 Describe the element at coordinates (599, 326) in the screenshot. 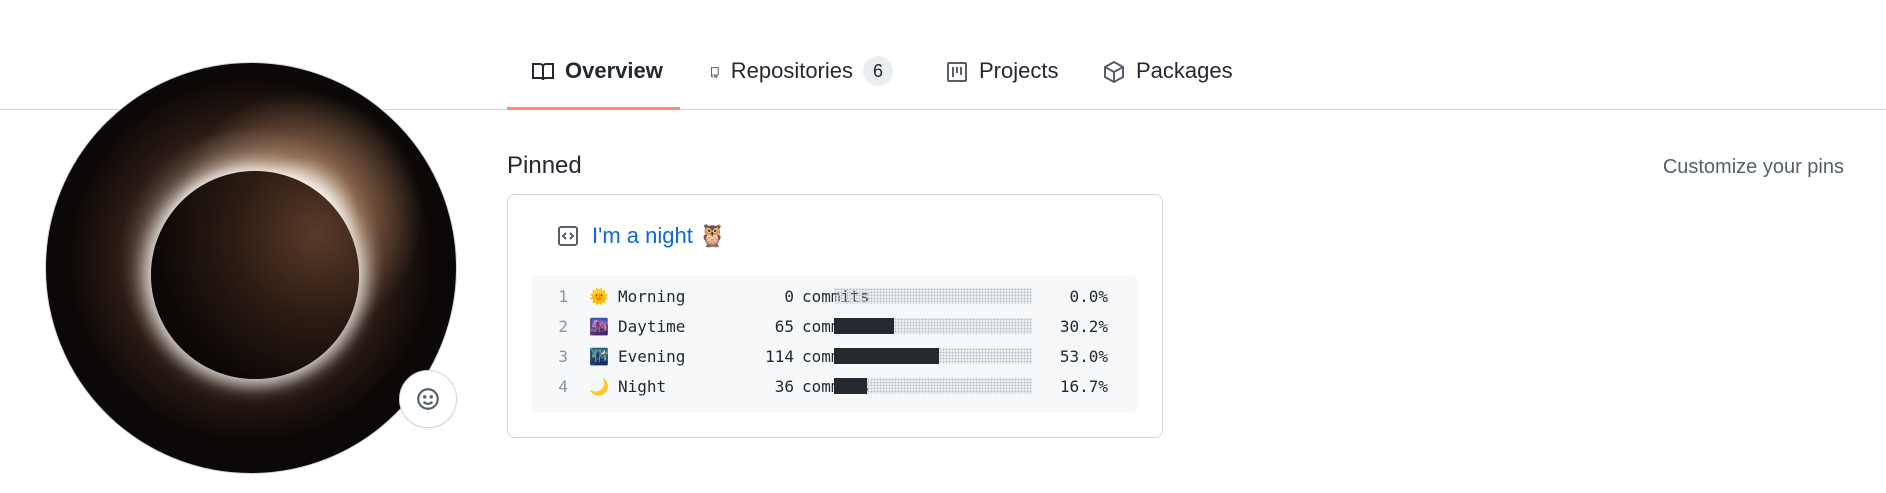

I see `city-sunset-icon: 🌆` at that location.